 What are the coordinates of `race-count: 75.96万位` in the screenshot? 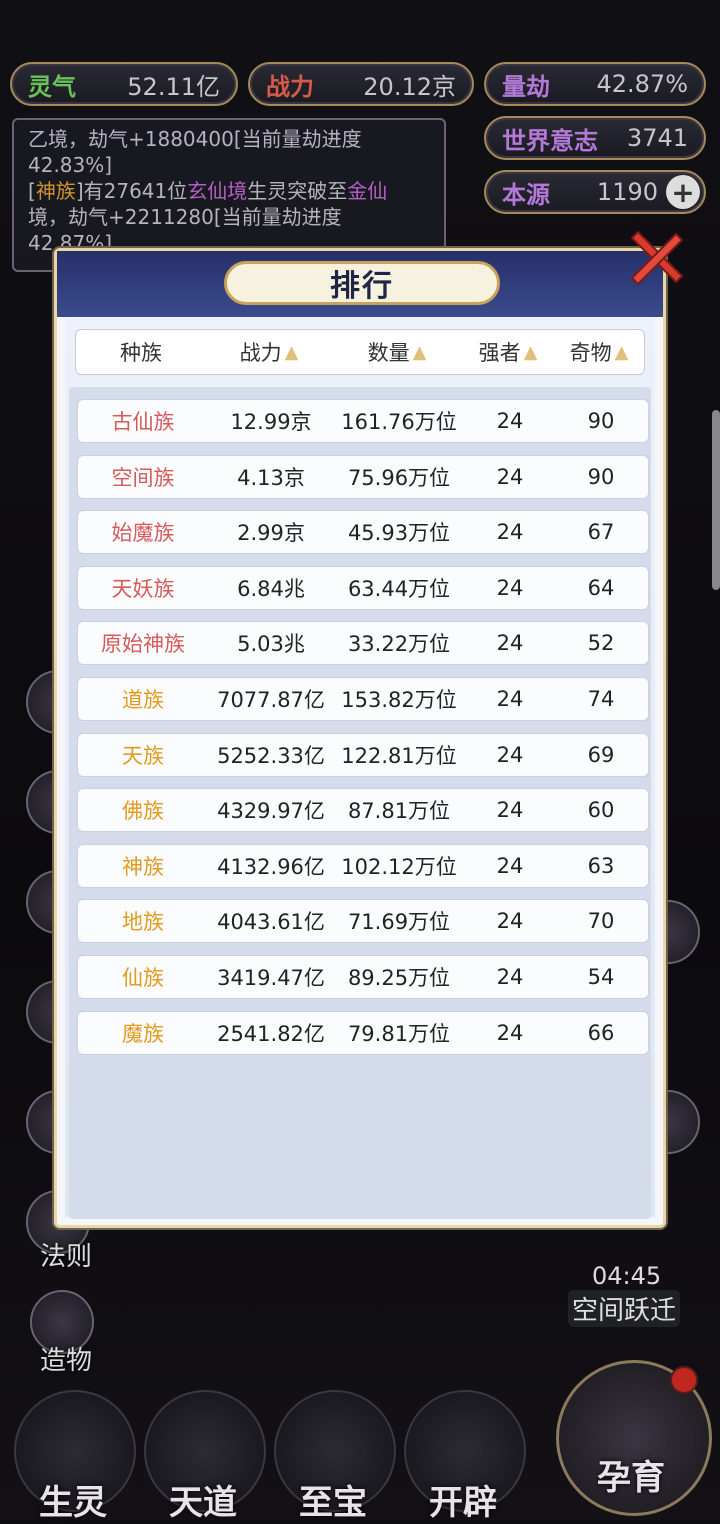 It's located at (399, 477).